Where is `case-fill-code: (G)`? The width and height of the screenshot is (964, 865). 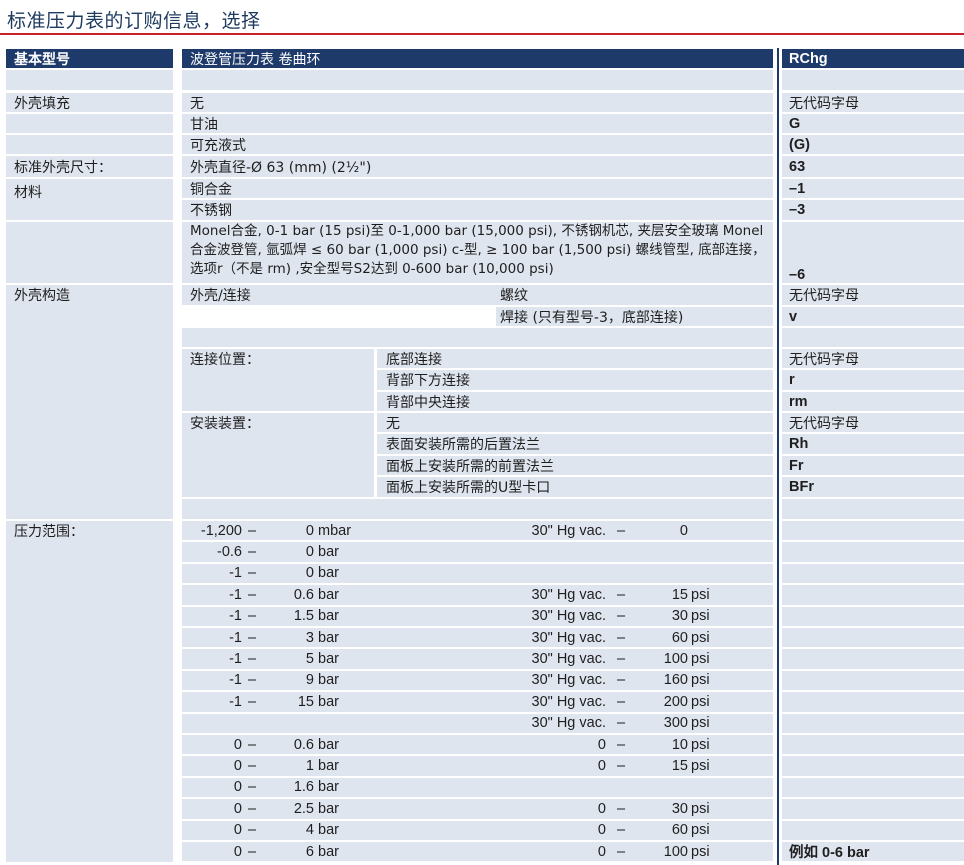
case-fill-code: (G) is located at coordinates (799, 144).